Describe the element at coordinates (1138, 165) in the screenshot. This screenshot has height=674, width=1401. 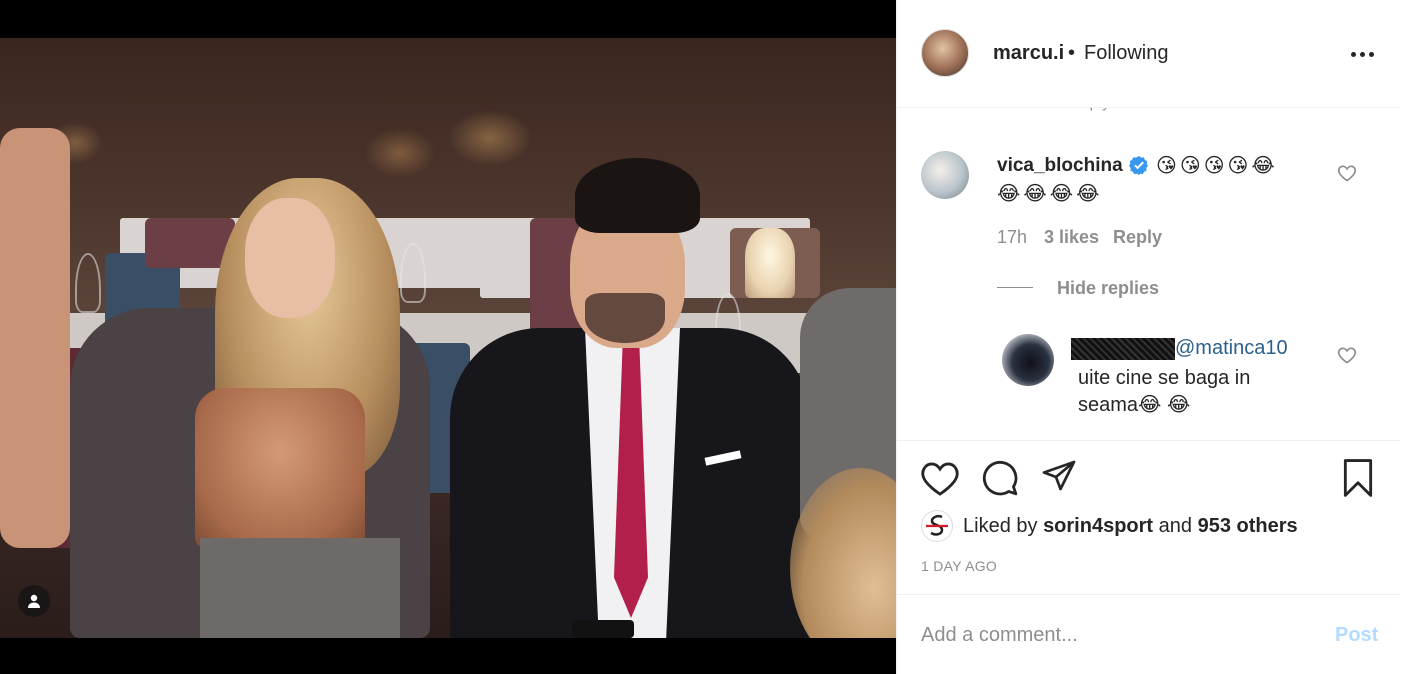
I see `verified-badge-icon` at that location.